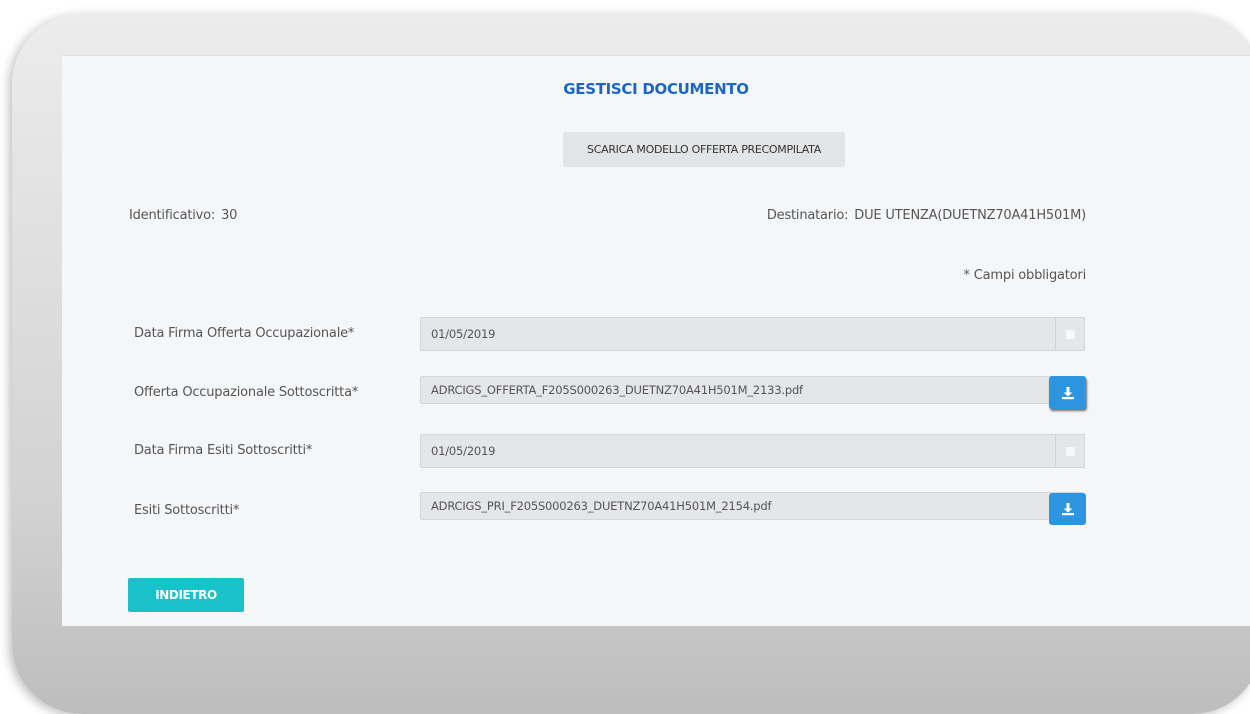 The image size is (1250, 714). I want to click on esiti-sottoscritti-label: Esiti Sottoscritti*, so click(187, 510).